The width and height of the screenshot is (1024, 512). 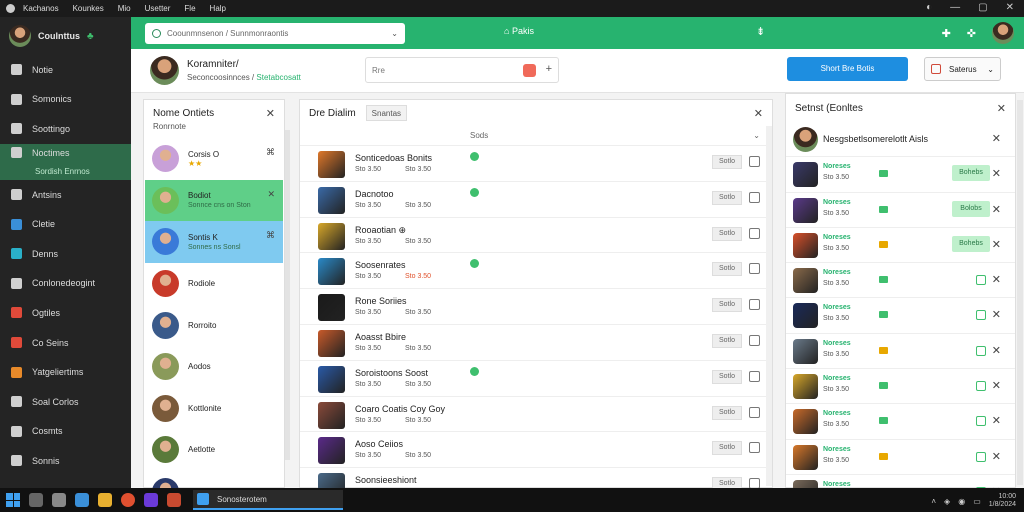 I want to click on profile-link: Stetabcosatt, so click(x=278, y=77).